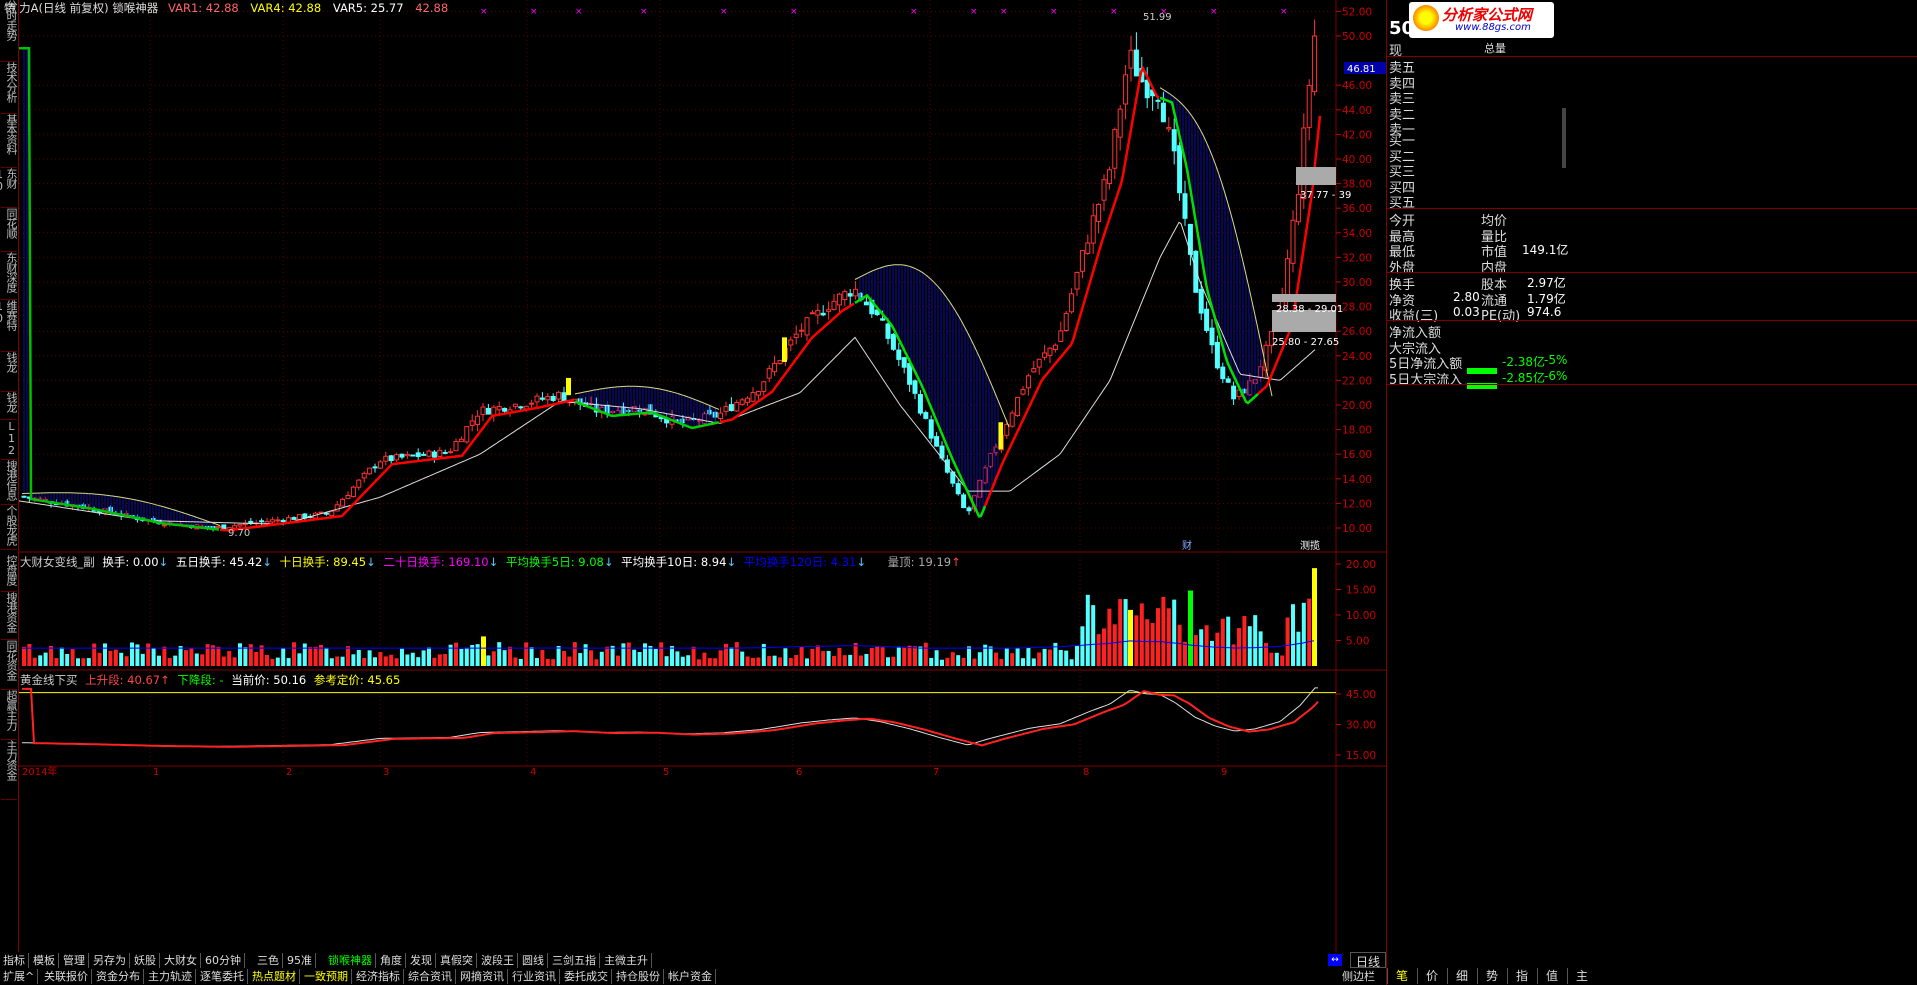 The height and width of the screenshot is (985, 1917). Describe the element at coordinates (222, 976) in the screenshot. I see `info-tab-4: 逐笔委托` at that location.